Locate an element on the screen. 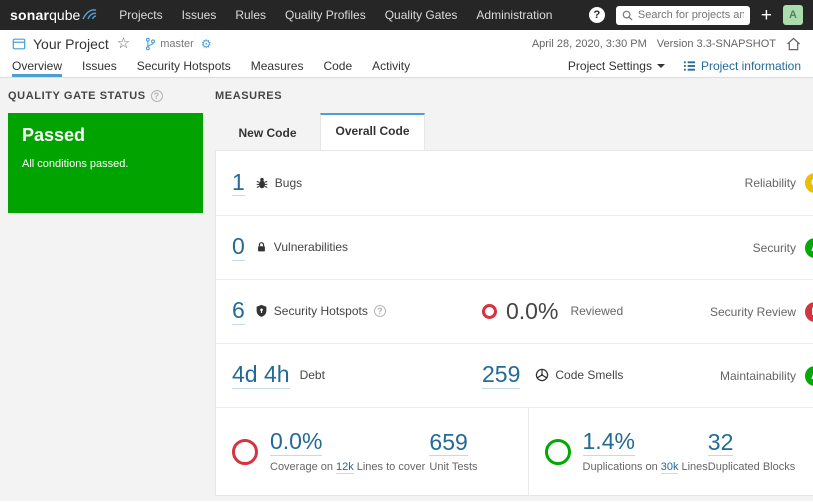 Image resolution: width=813 pixels, height=502 pixels. security-rating-badge: A is located at coordinates (809, 247).